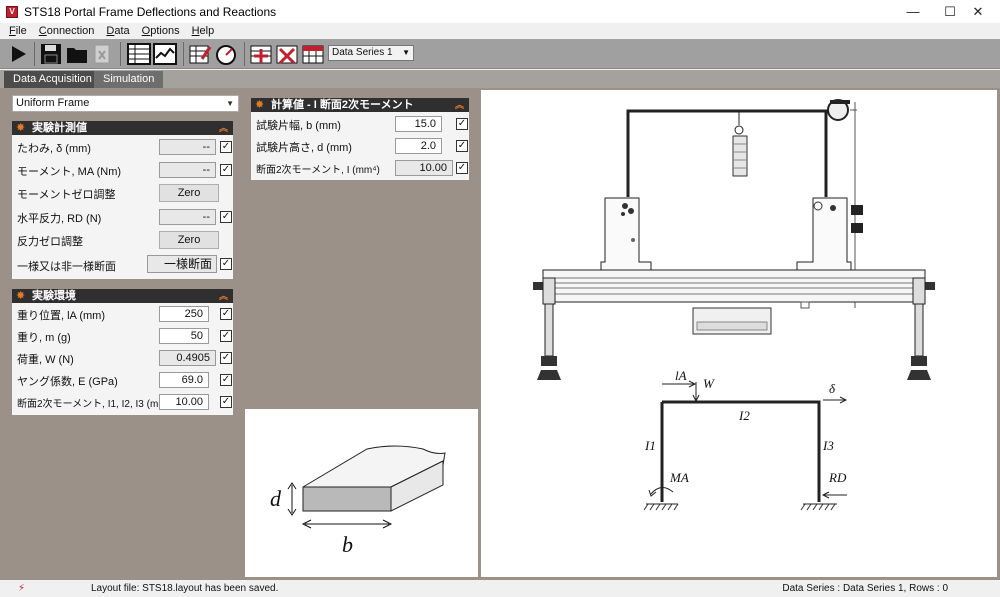  I want to click on rd-label: RD, so click(837, 477).